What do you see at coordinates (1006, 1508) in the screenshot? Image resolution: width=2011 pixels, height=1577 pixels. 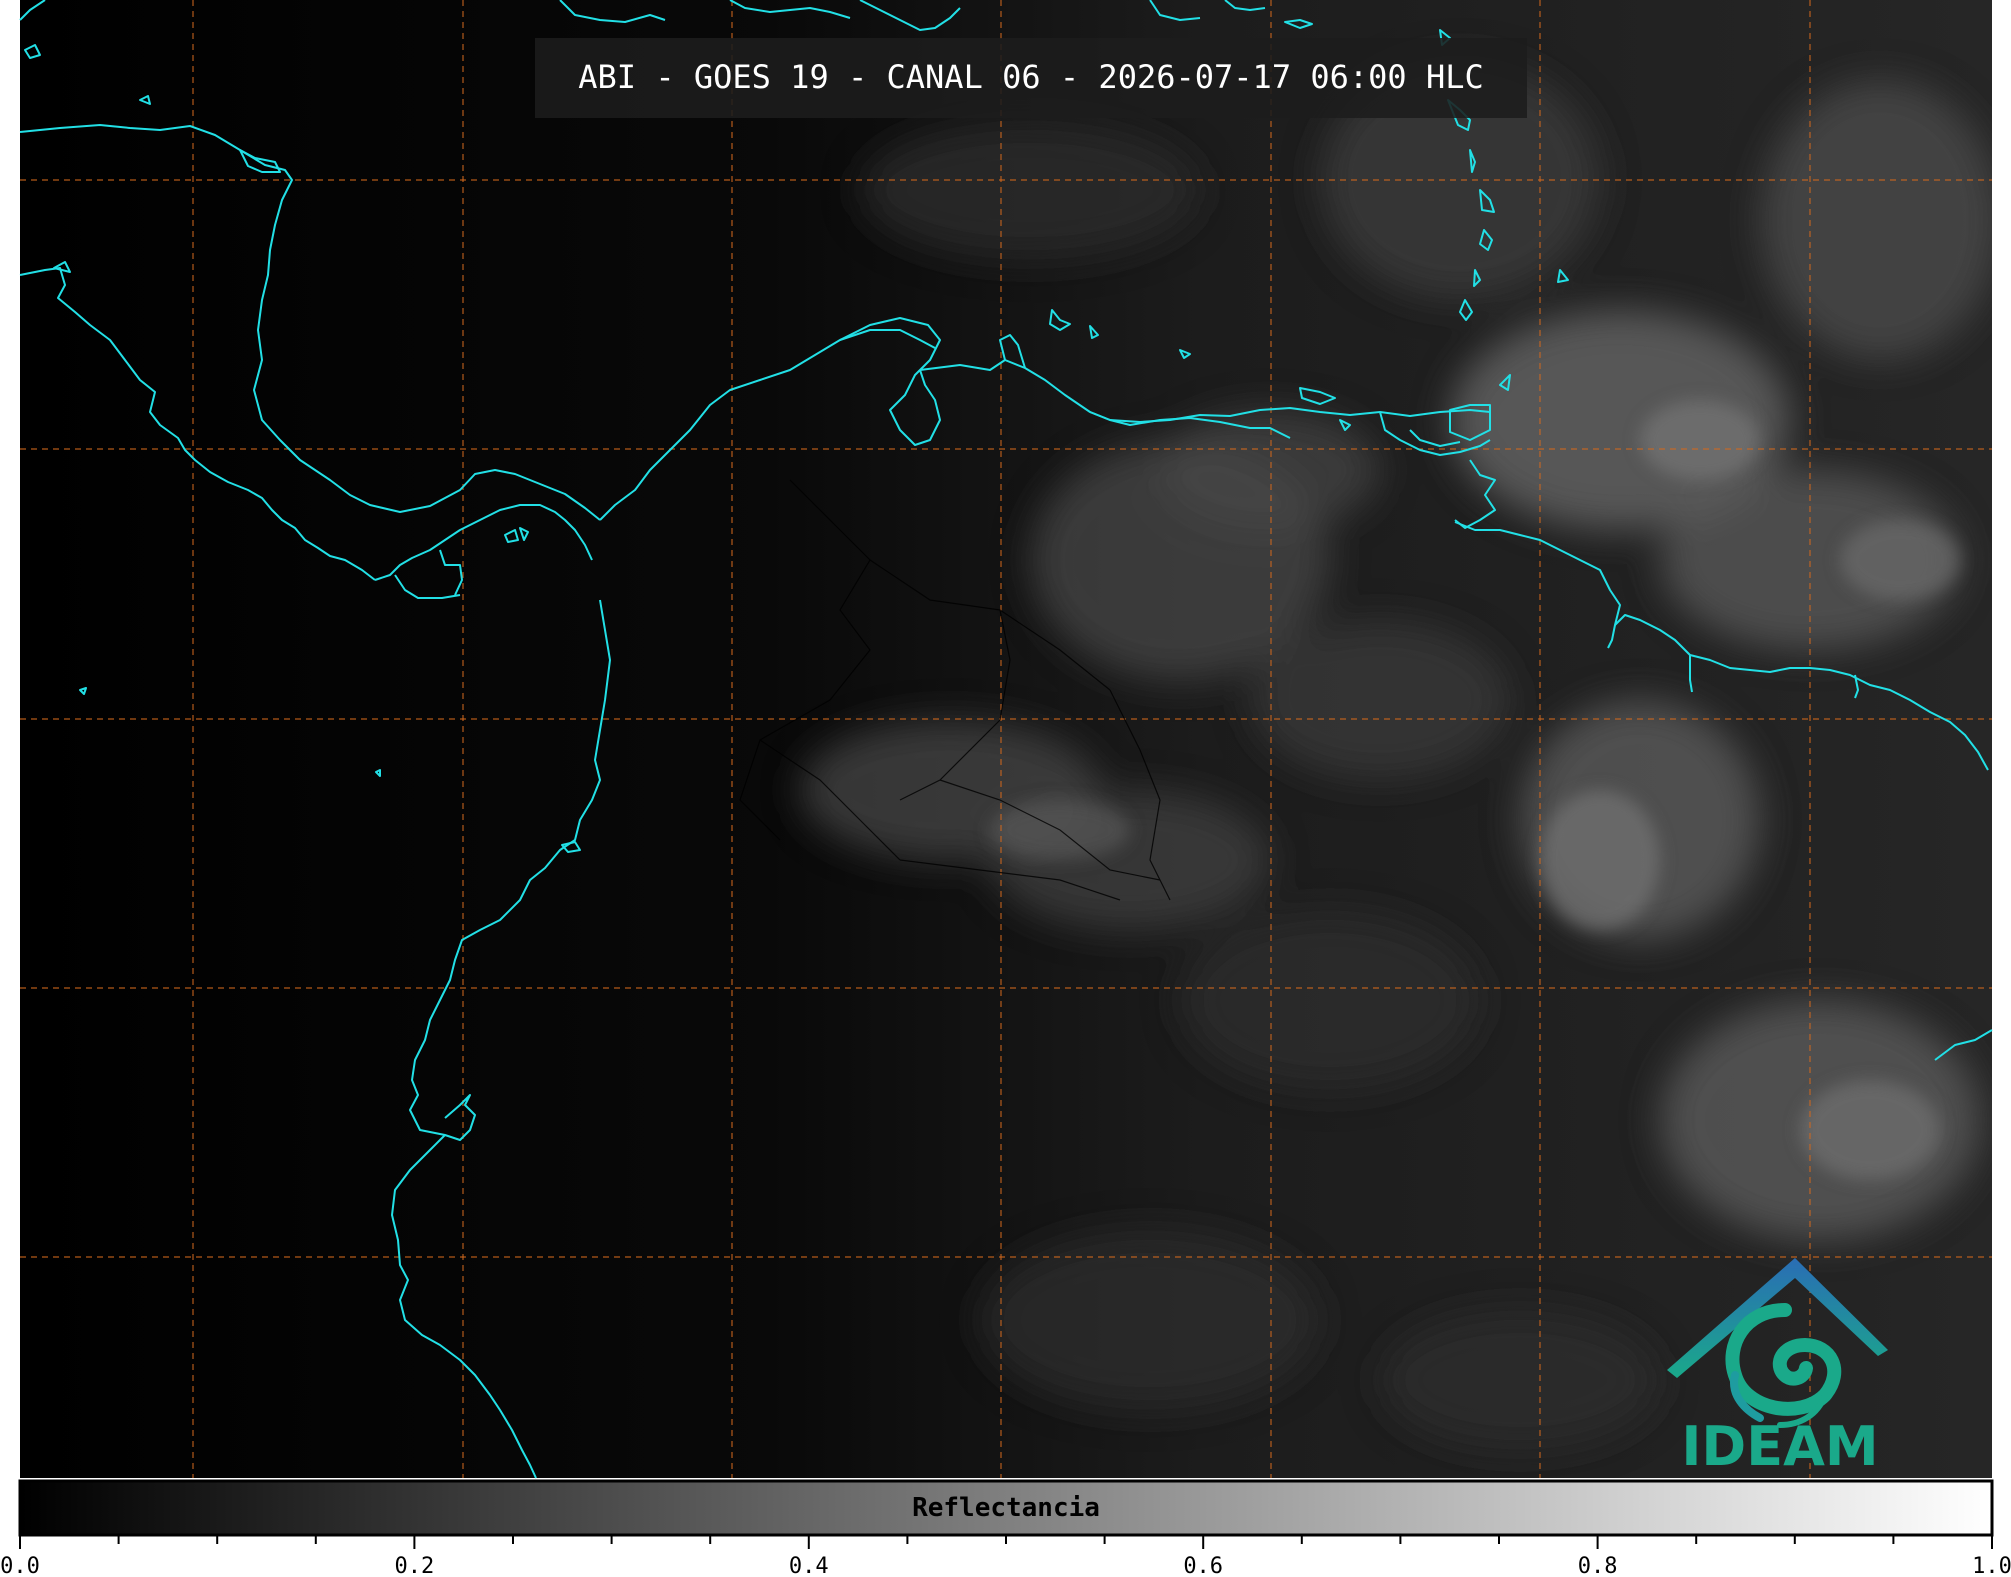 I see `colorbar-label: Reflectancia` at bounding box center [1006, 1508].